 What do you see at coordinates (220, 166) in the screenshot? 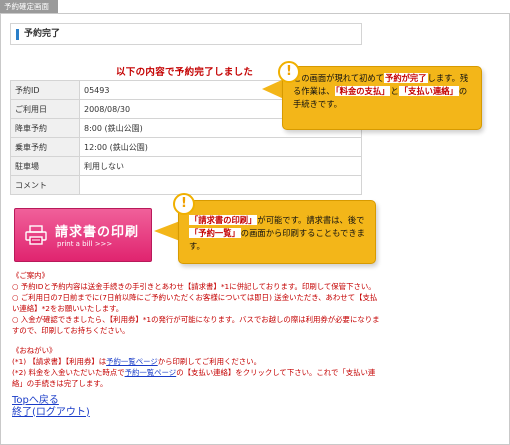
I see `row-value-parking: 利用しない` at bounding box center [220, 166].